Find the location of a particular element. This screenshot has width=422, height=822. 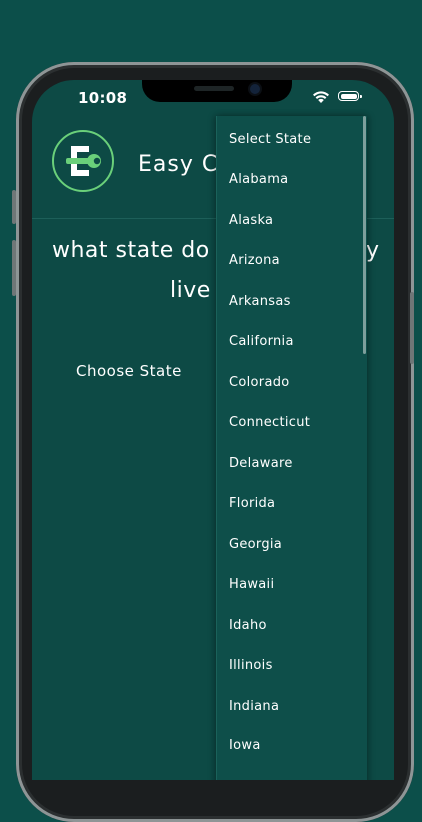

wrench-e-logo-icon is located at coordinates (83, 161).